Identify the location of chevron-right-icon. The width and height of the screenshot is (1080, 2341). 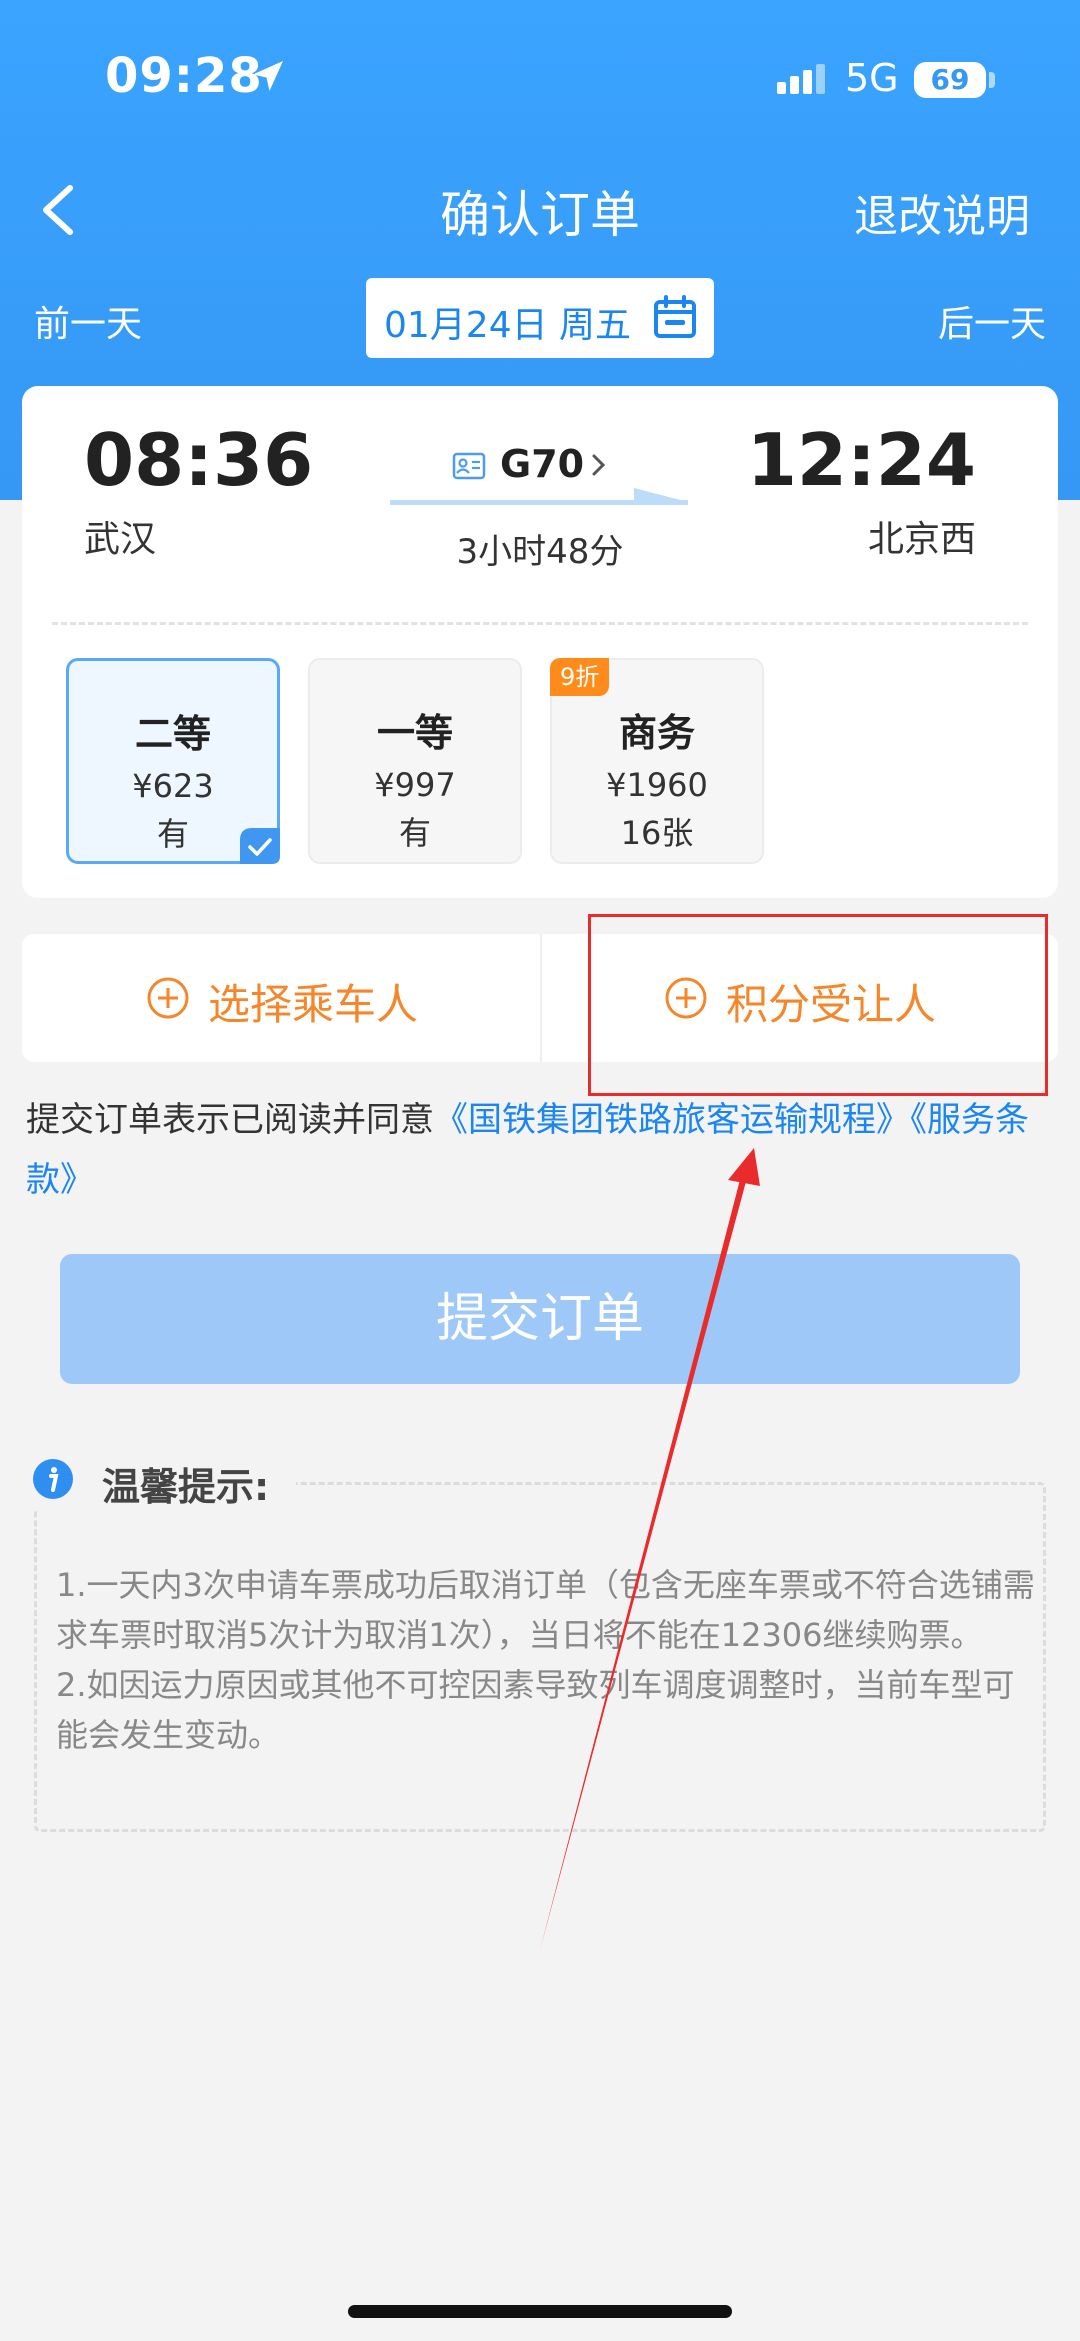
(599, 465).